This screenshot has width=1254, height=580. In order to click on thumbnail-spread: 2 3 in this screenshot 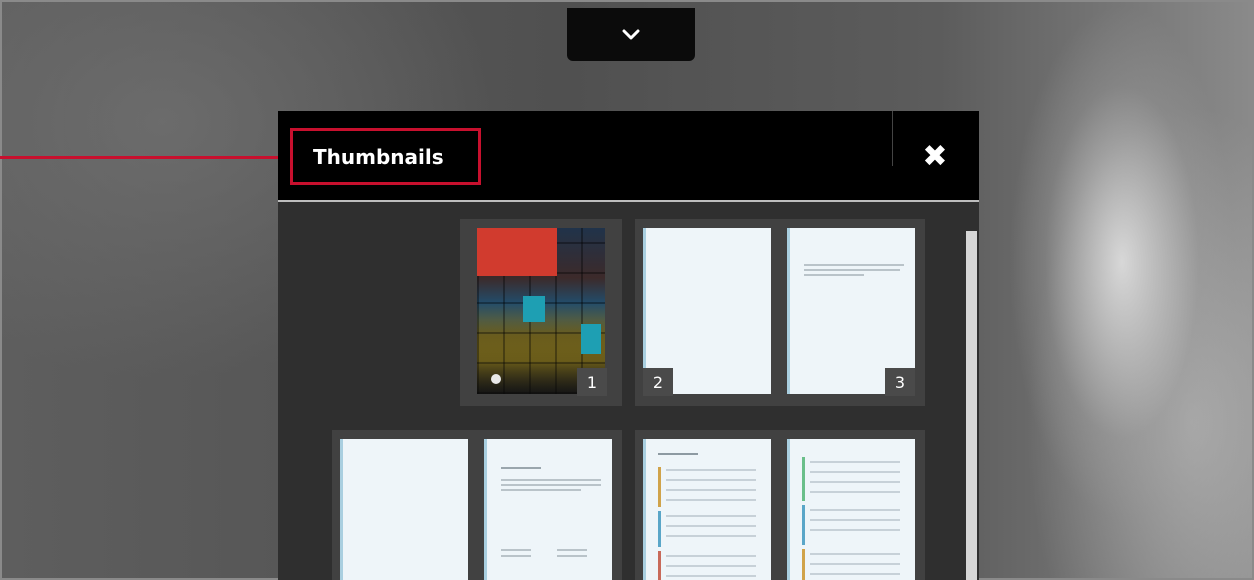, I will do `click(780, 312)`.